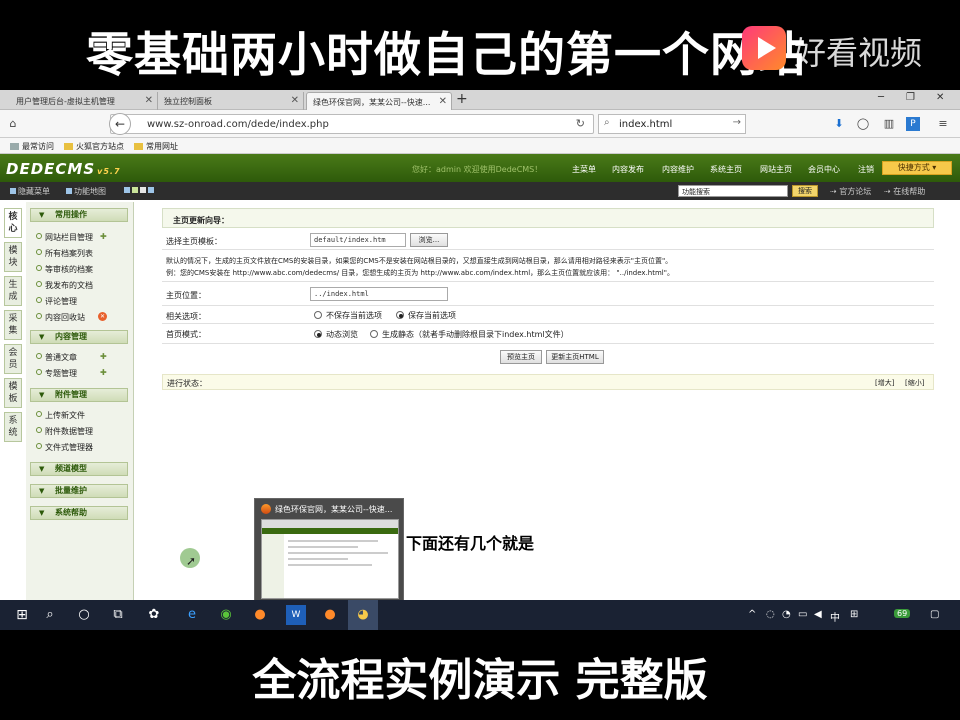 The width and height of the screenshot is (960, 720). Describe the element at coordinates (940, 97) in the screenshot. I see `window-close-icon: ✕` at that location.